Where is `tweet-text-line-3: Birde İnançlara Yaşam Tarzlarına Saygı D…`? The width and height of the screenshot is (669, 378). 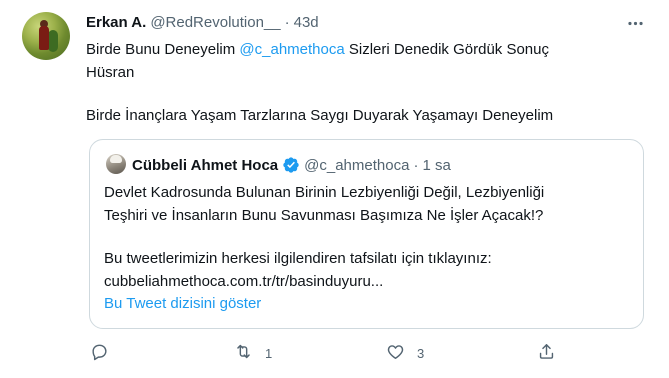 tweet-text-line-3: Birde İnançlara Yaşam Tarzlarına Saygı D… is located at coordinates (320, 115).